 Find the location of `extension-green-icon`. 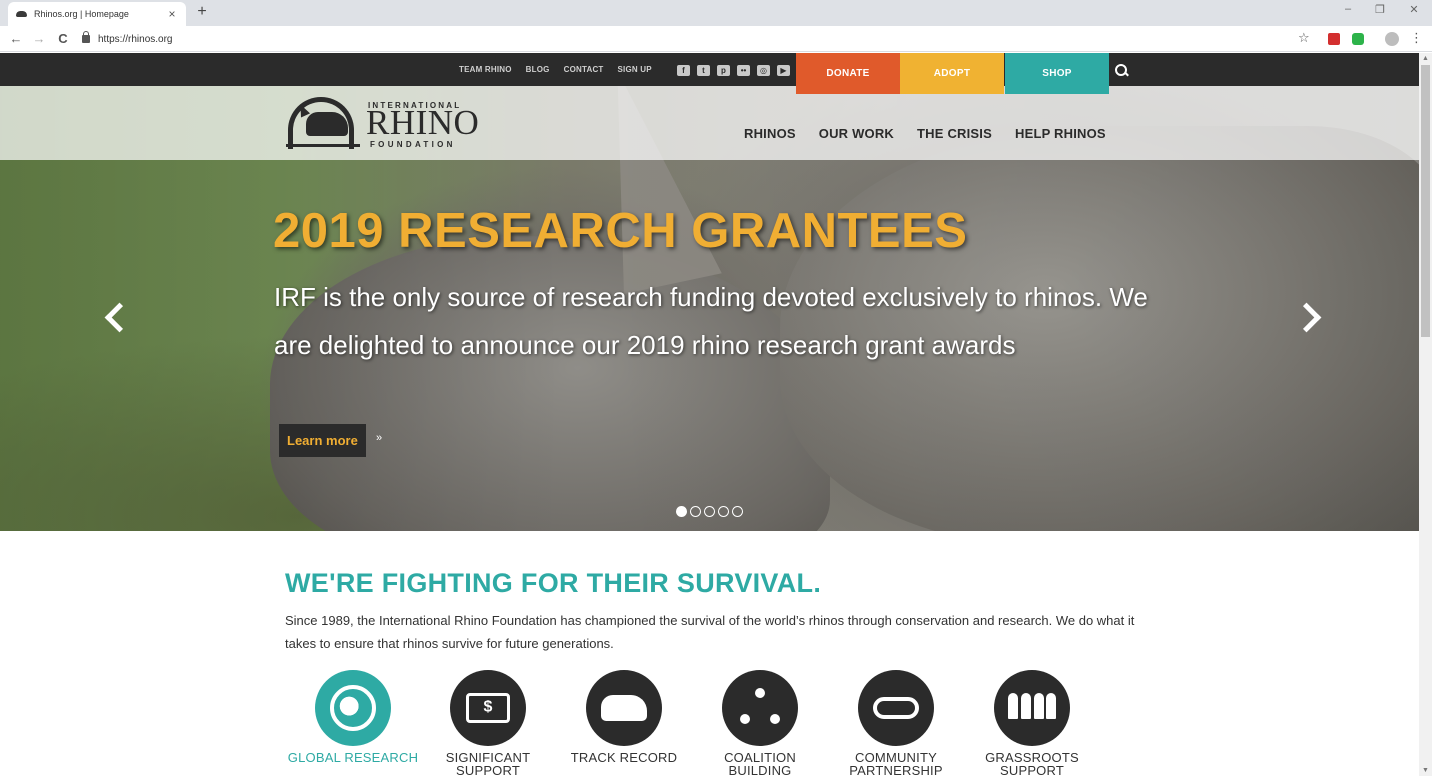

extension-green-icon is located at coordinates (1358, 39).